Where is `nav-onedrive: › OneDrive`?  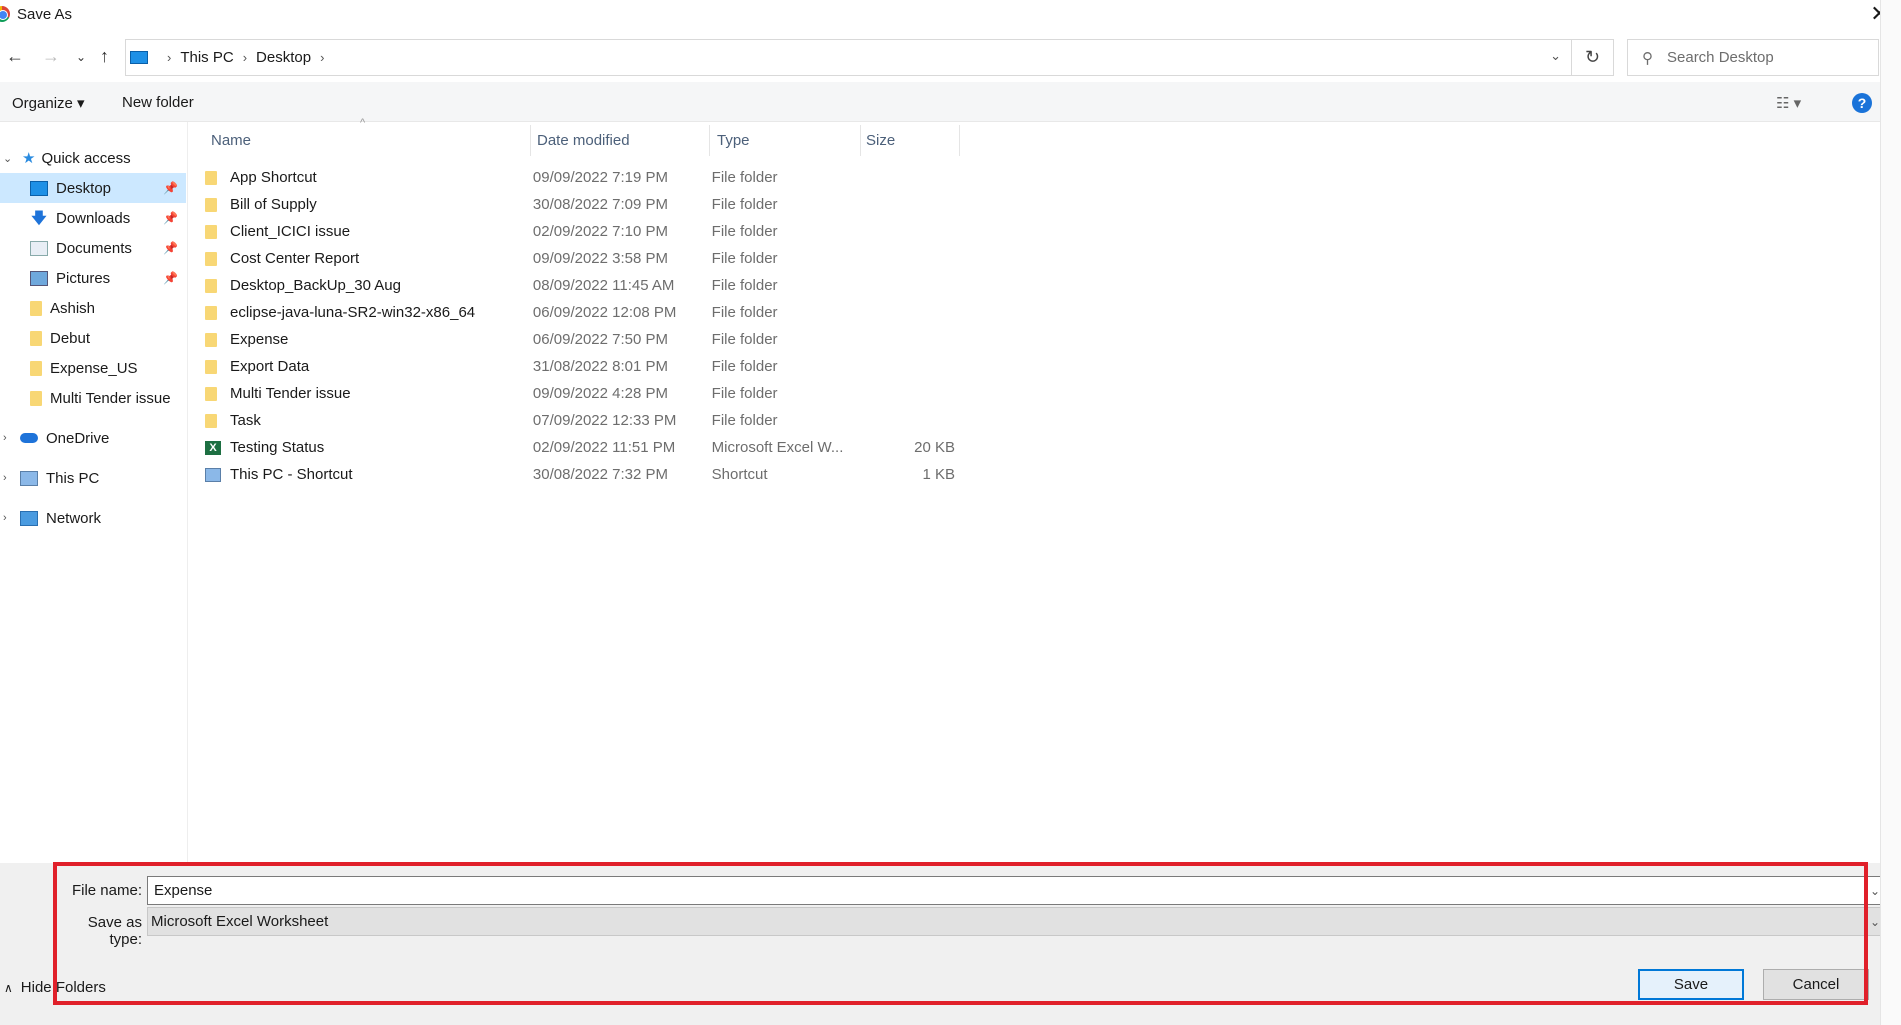
nav-onedrive: › OneDrive is located at coordinates (93, 438).